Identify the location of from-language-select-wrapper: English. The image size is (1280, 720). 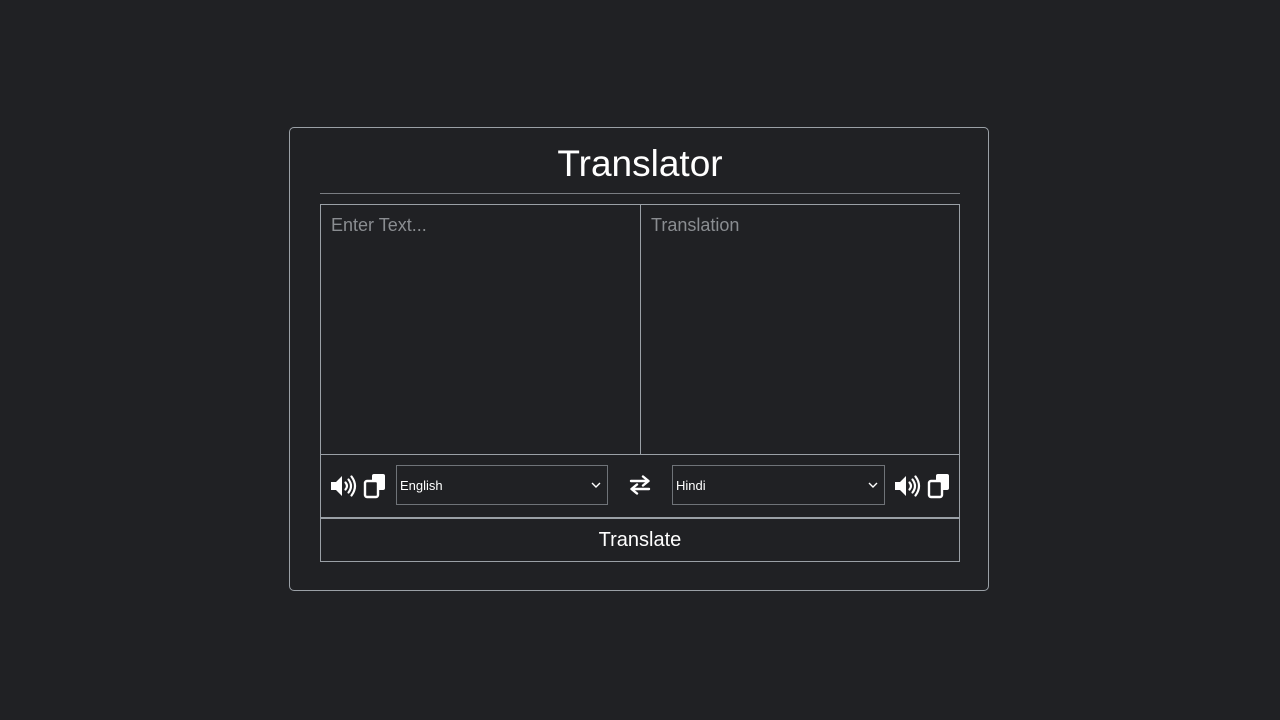
(502, 485).